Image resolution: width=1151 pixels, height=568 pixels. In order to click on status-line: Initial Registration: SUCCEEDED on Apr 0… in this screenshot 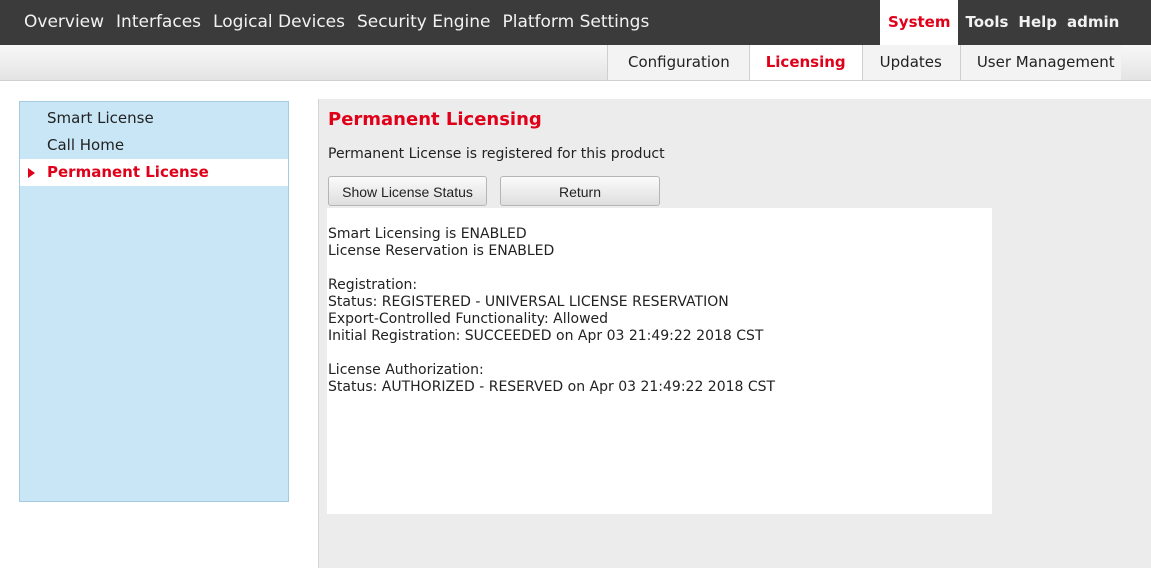, I will do `click(546, 336)`.